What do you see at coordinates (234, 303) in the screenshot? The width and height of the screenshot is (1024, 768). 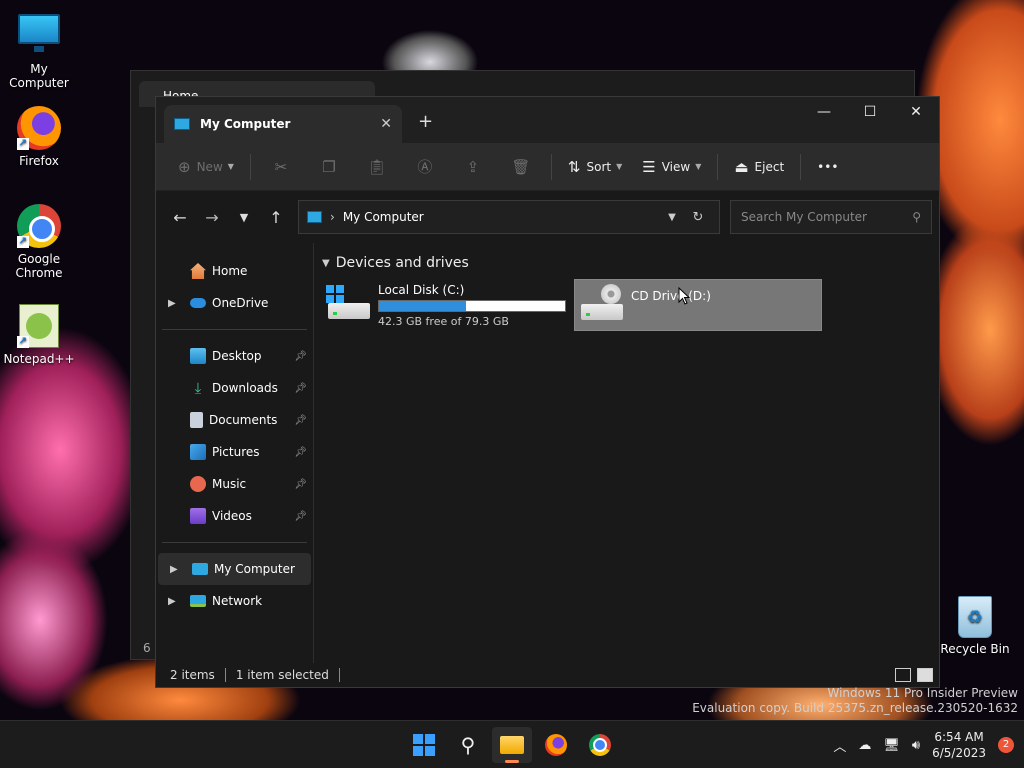 I see `sidebar-item-onedrive: ▶ OneDrive` at bounding box center [234, 303].